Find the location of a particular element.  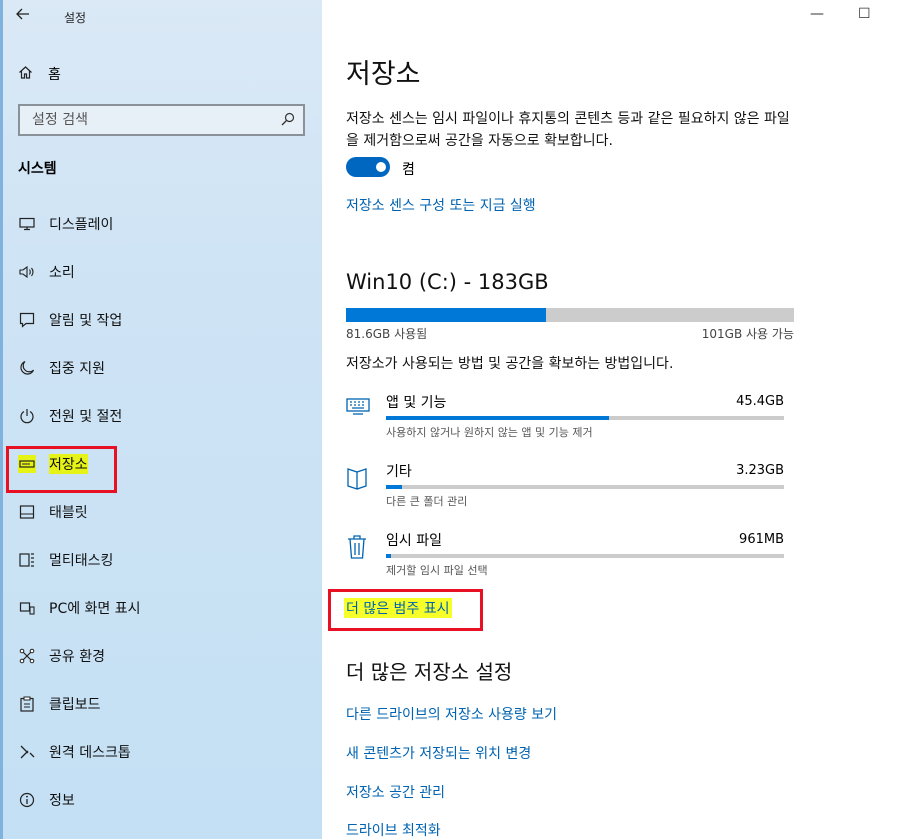

sidebar-item-label: 클립보드 is located at coordinates (75, 705).